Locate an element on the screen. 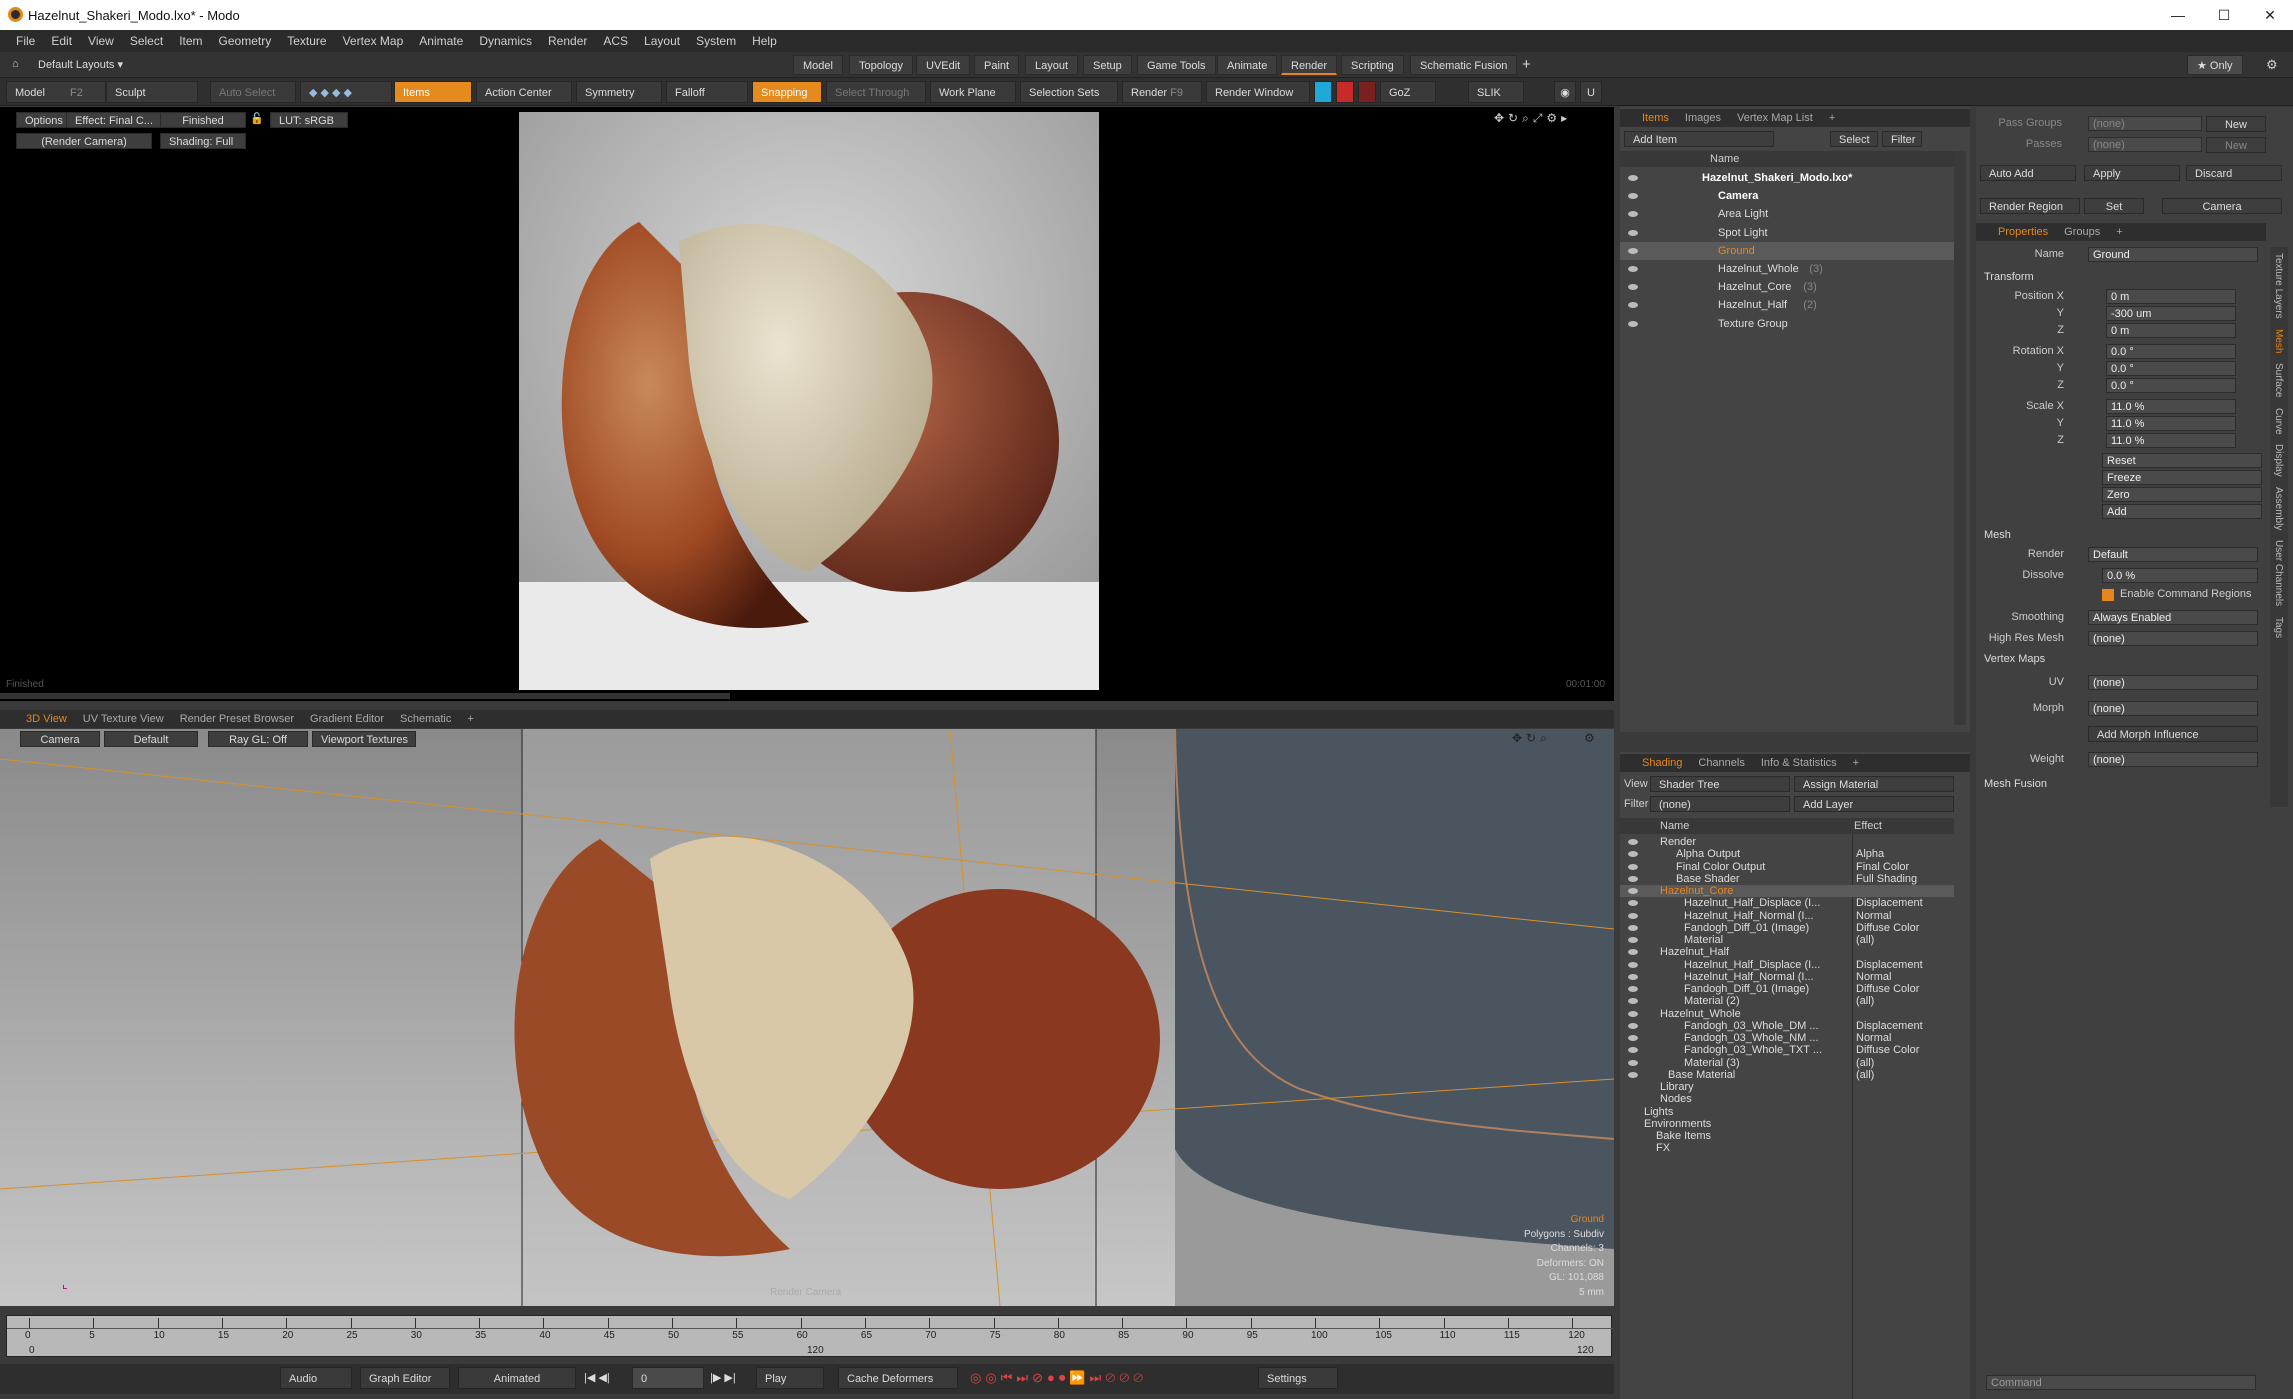  shader-row: Fandogh_03_Whole_DM ... Displacement is located at coordinates (1787, 1026).